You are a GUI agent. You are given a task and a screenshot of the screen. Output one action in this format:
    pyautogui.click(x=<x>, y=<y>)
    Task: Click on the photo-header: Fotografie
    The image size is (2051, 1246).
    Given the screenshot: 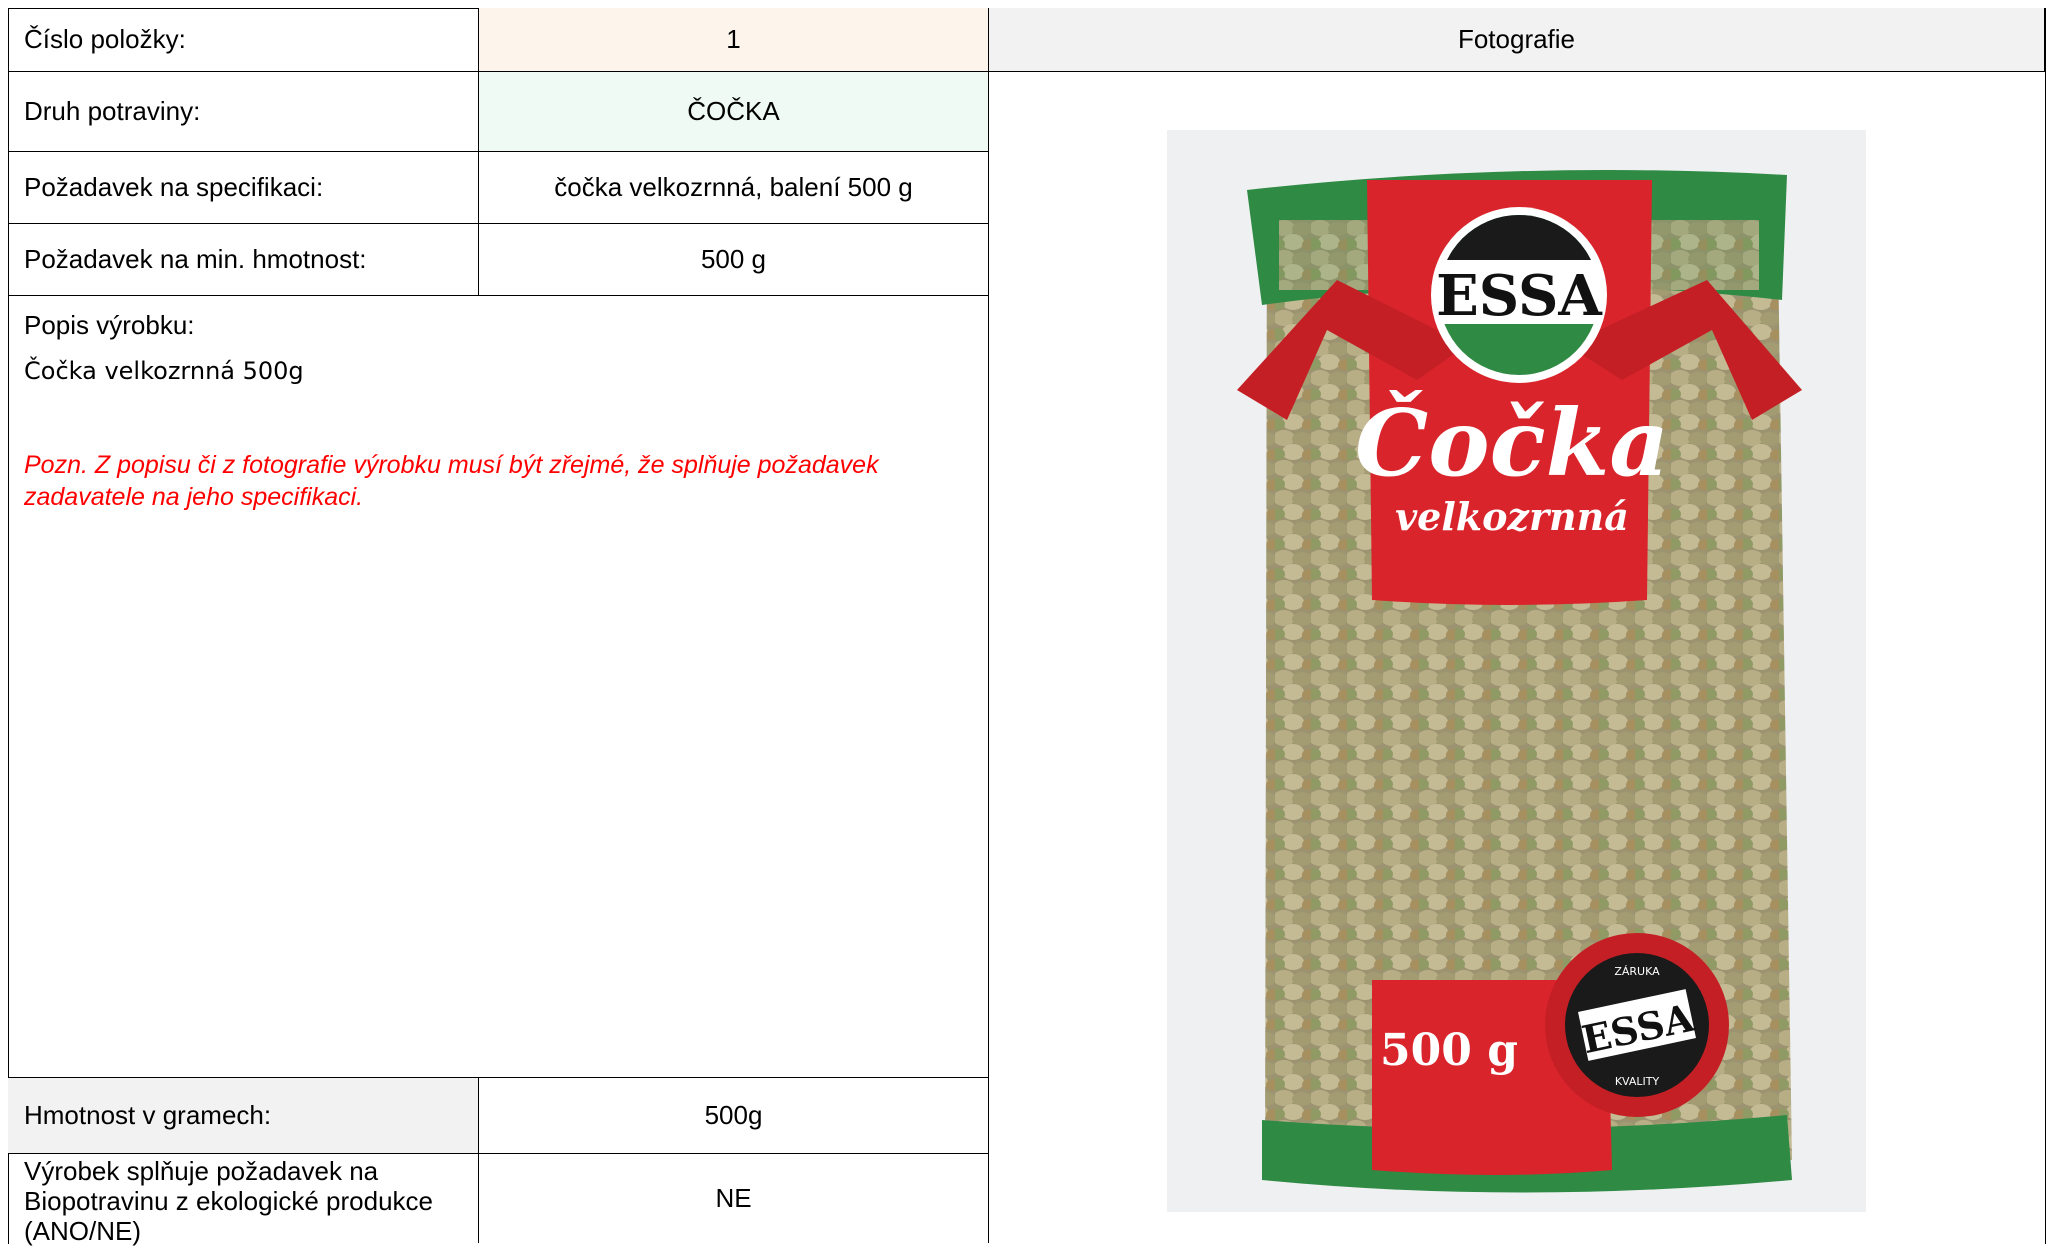 What is the action you would take?
    pyautogui.click(x=1517, y=40)
    